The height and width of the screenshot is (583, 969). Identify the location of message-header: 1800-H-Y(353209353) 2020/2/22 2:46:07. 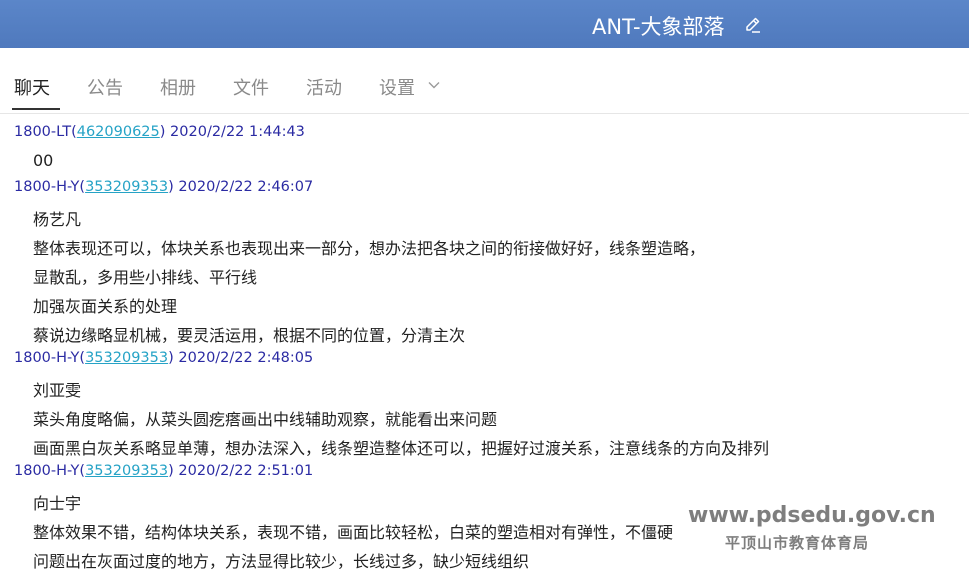
(163, 187).